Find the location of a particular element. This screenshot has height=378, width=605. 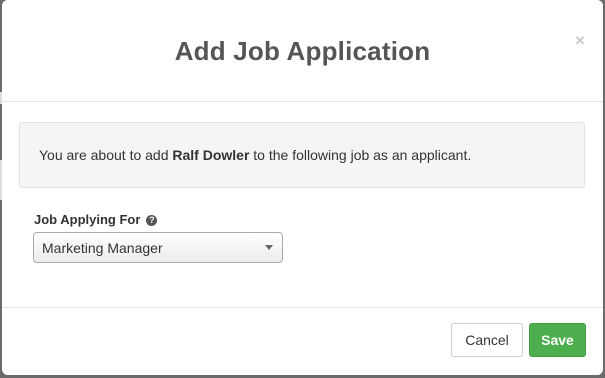

help-icon: ? is located at coordinates (152, 220).